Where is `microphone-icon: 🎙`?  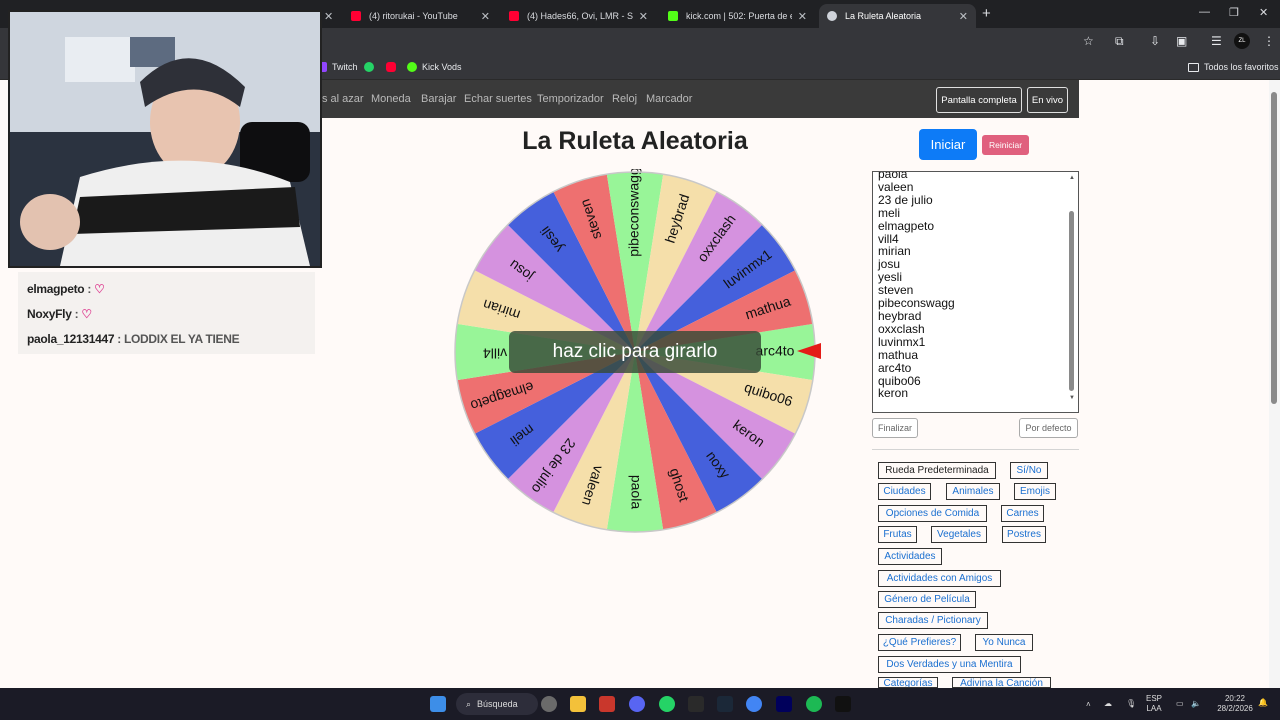 microphone-icon: 🎙 is located at coordinates (1131, 704).